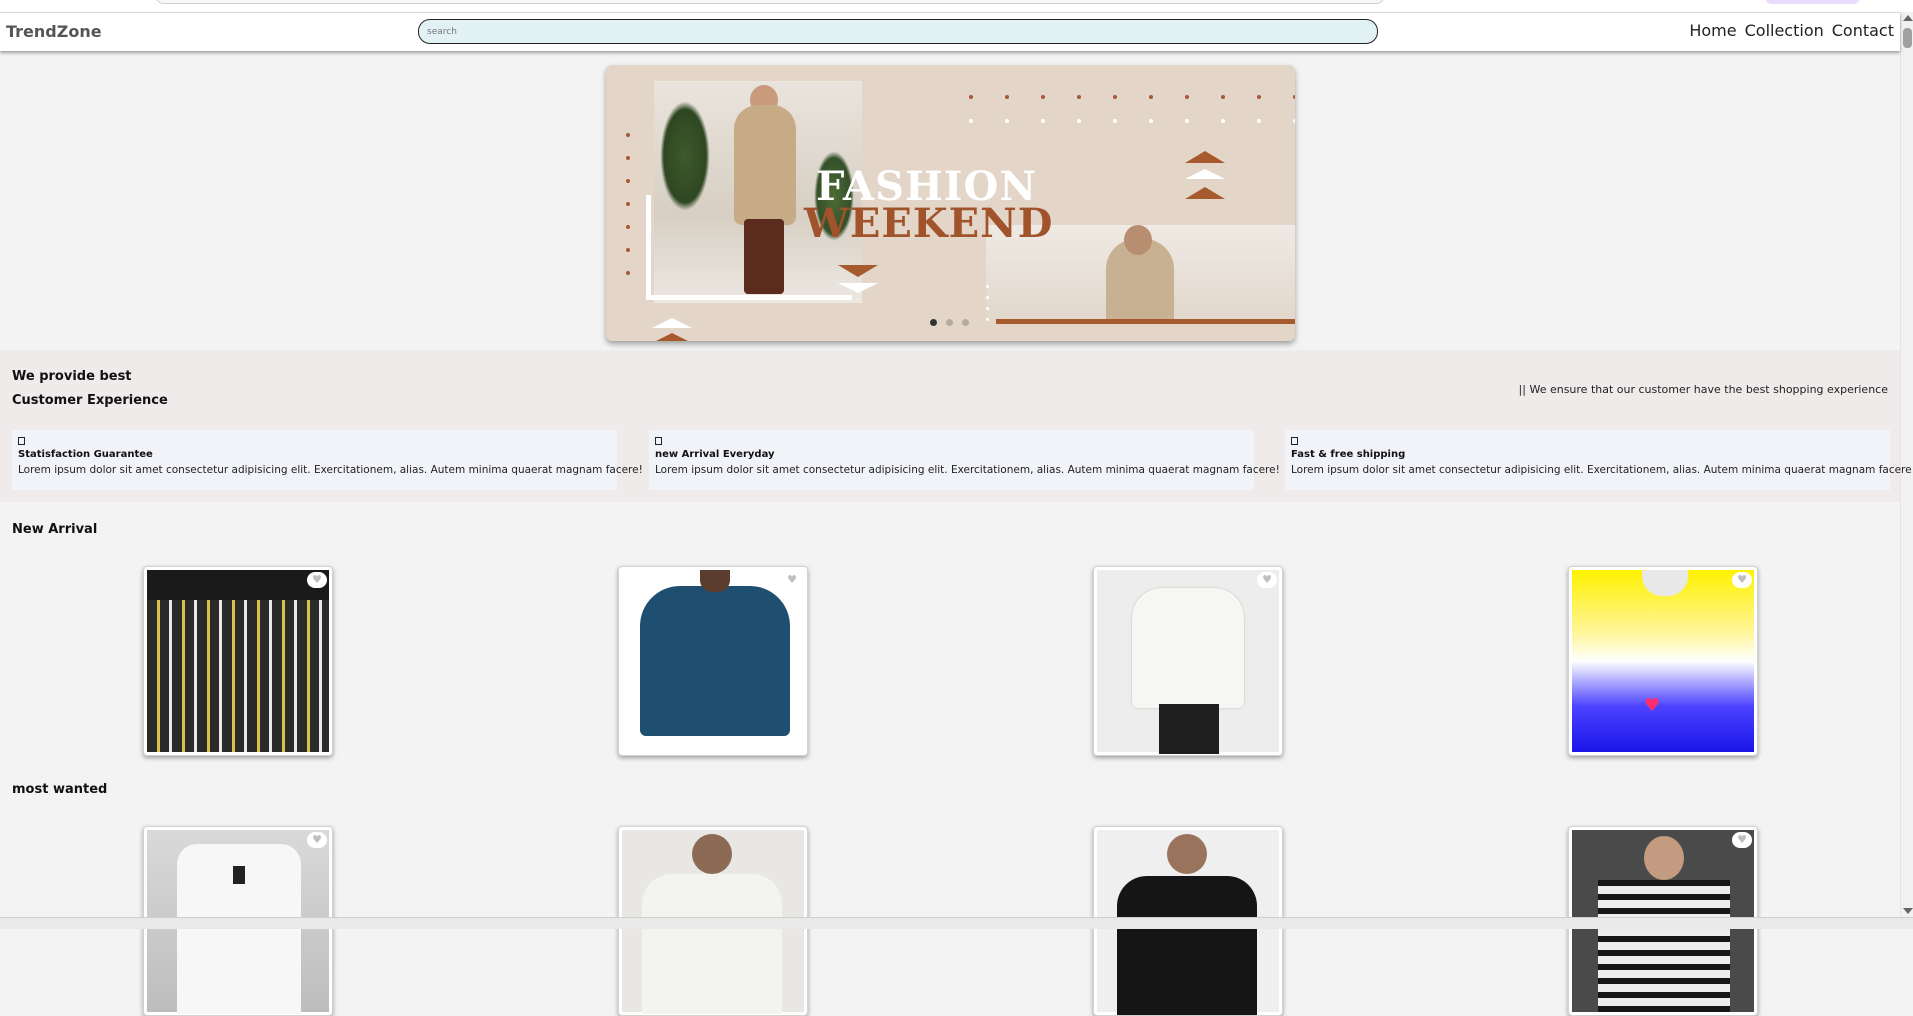  I want to click on scroll-down-arrow-icon, so click(1908, 911).